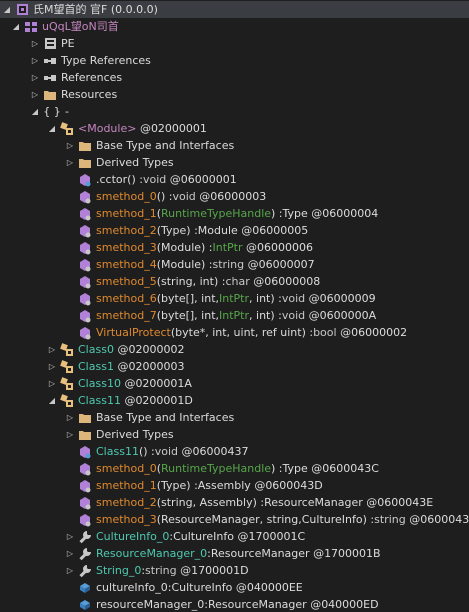  What do you see at coordinates (115, 349) in the screenshot?
I see `tree-node-class: ▷ Class0 @02000002` at bounding box center [115, 349].